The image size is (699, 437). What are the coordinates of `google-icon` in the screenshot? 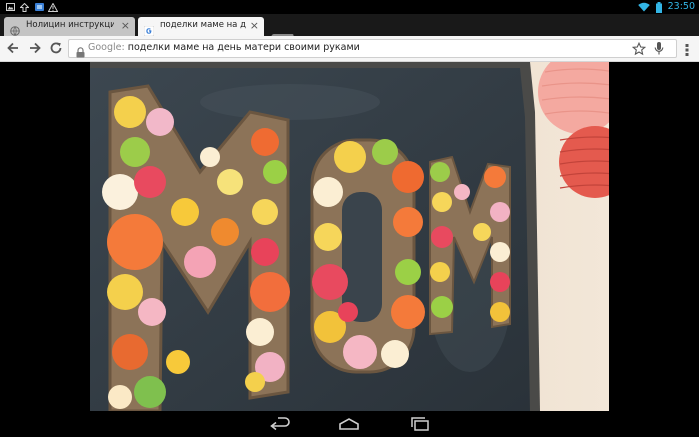 It's located at (149, 29).